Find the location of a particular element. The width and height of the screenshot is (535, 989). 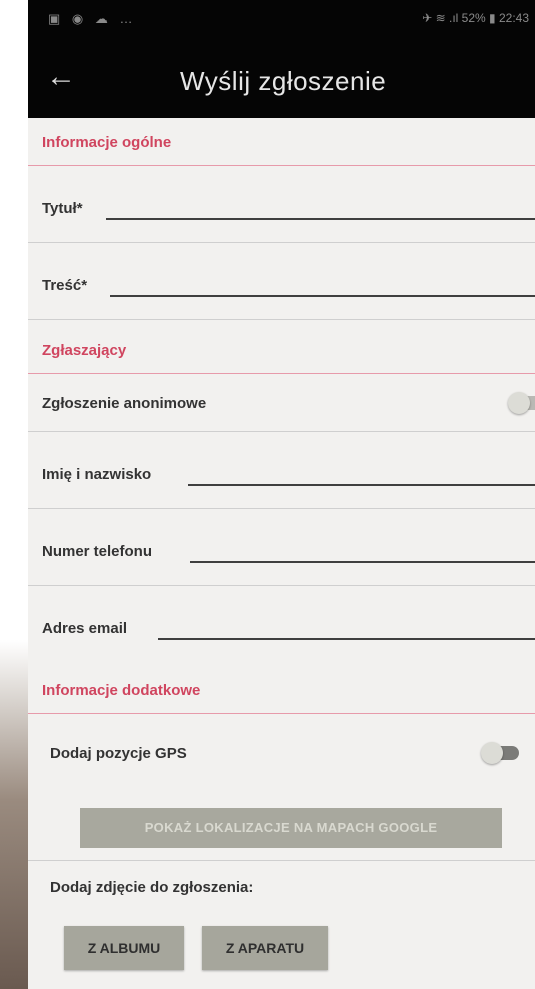

email-label: Adres email is located at coordinates (85, 628).